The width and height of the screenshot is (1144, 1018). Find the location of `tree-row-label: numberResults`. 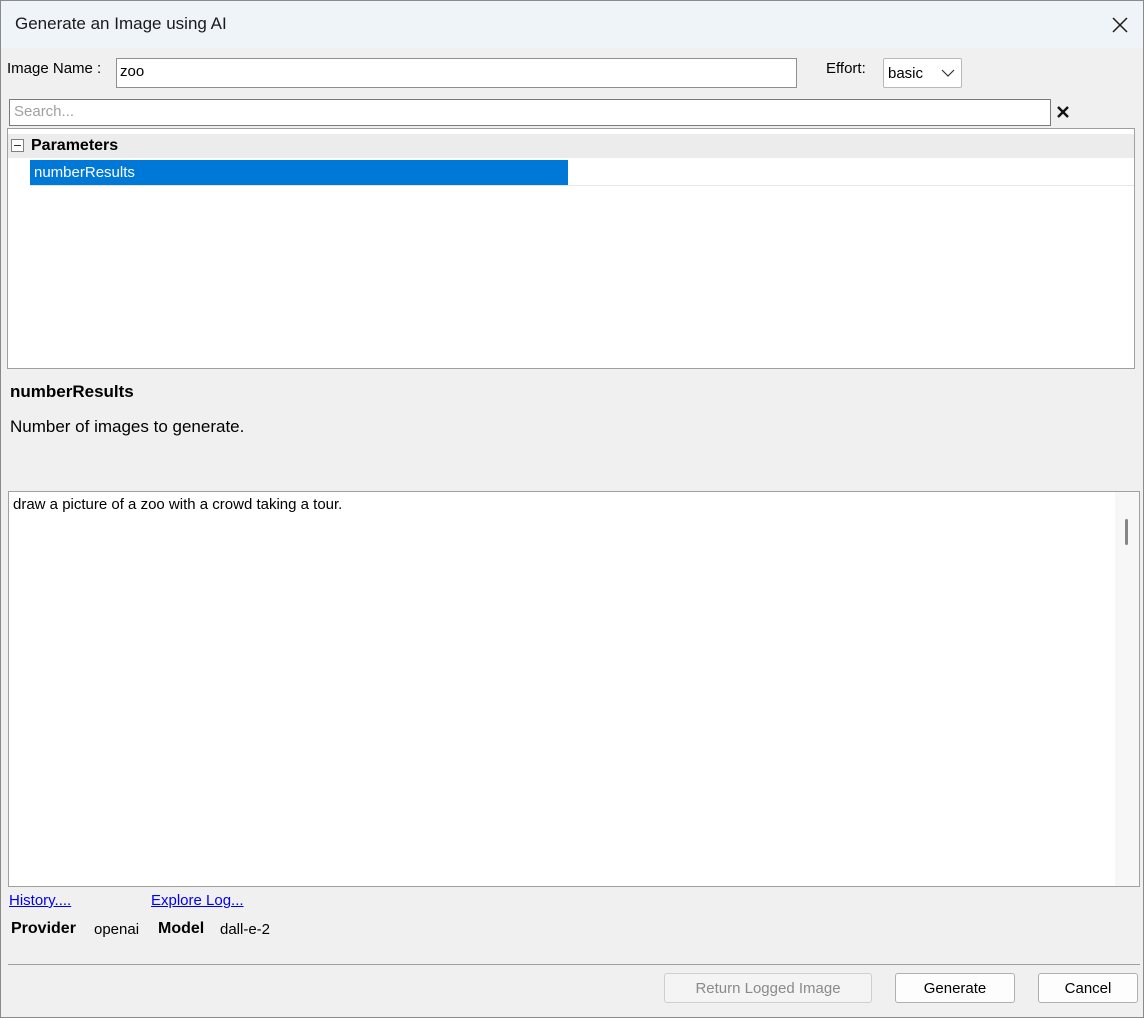

tree-row-label: numberResults is located at coordinates (299, 172).